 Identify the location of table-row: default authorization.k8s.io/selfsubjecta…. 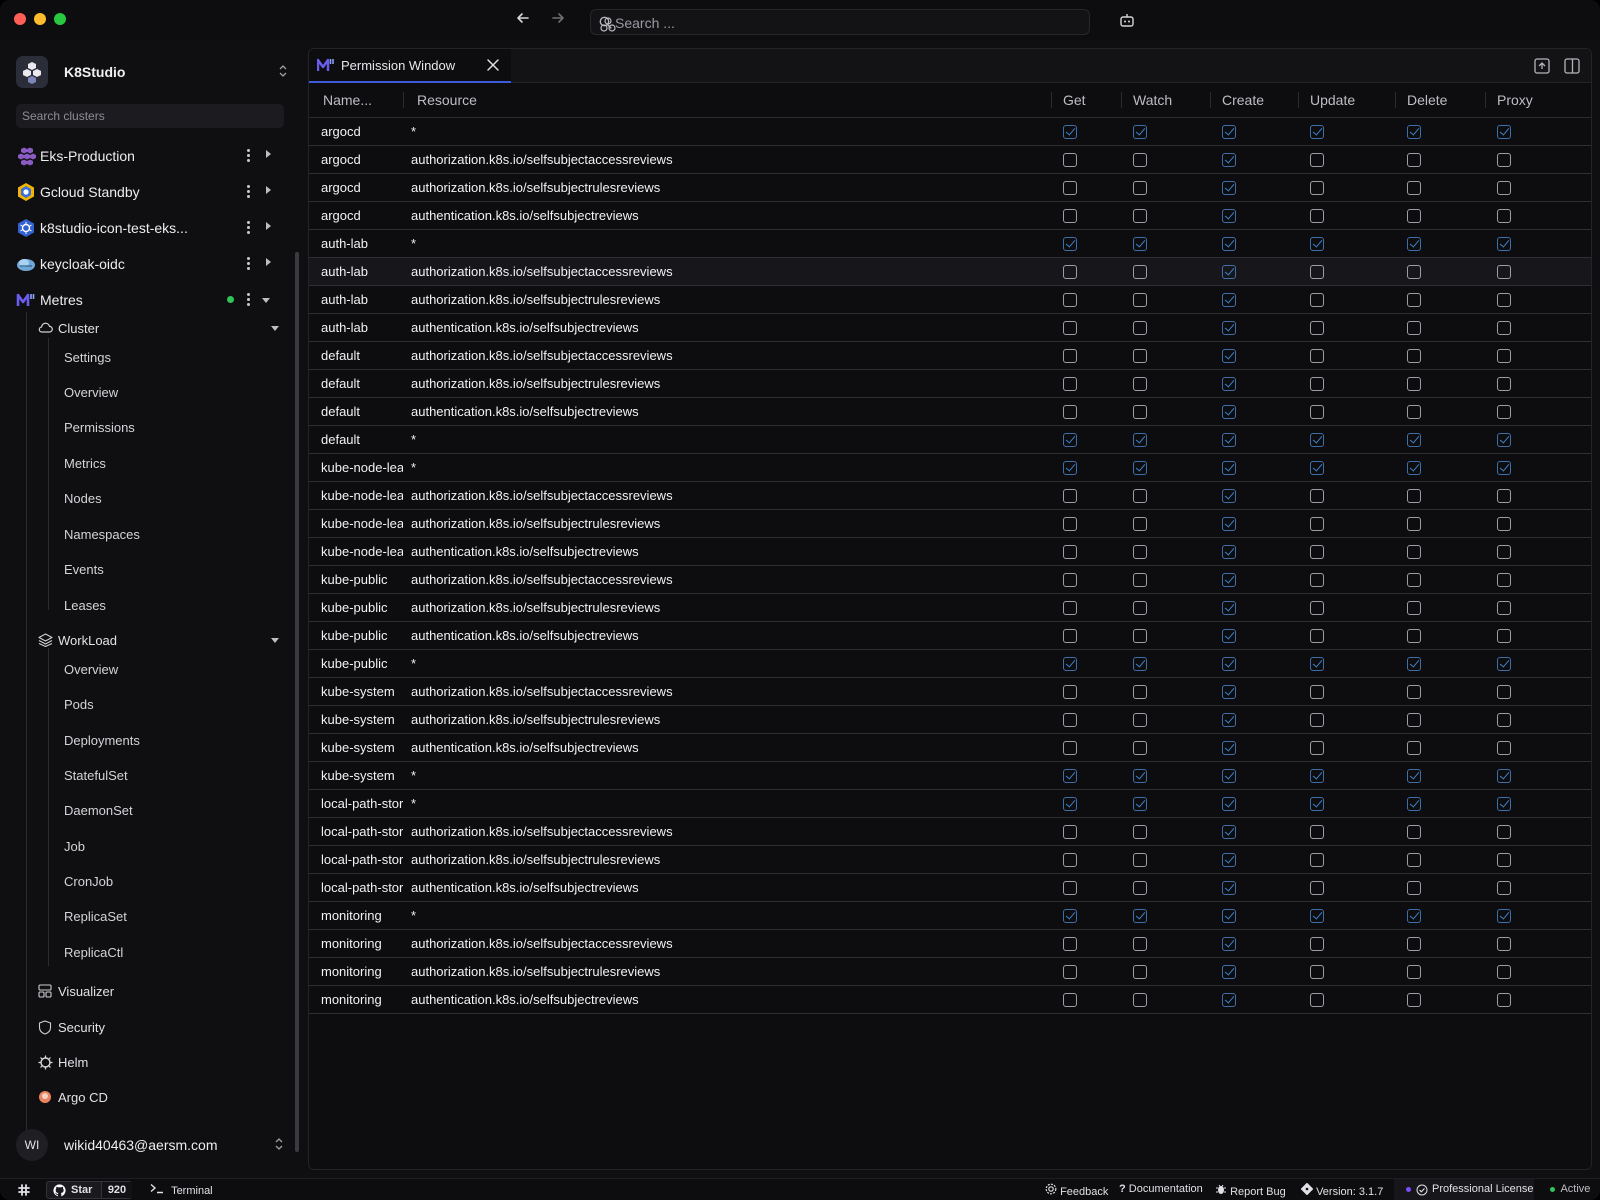
(950, 355).